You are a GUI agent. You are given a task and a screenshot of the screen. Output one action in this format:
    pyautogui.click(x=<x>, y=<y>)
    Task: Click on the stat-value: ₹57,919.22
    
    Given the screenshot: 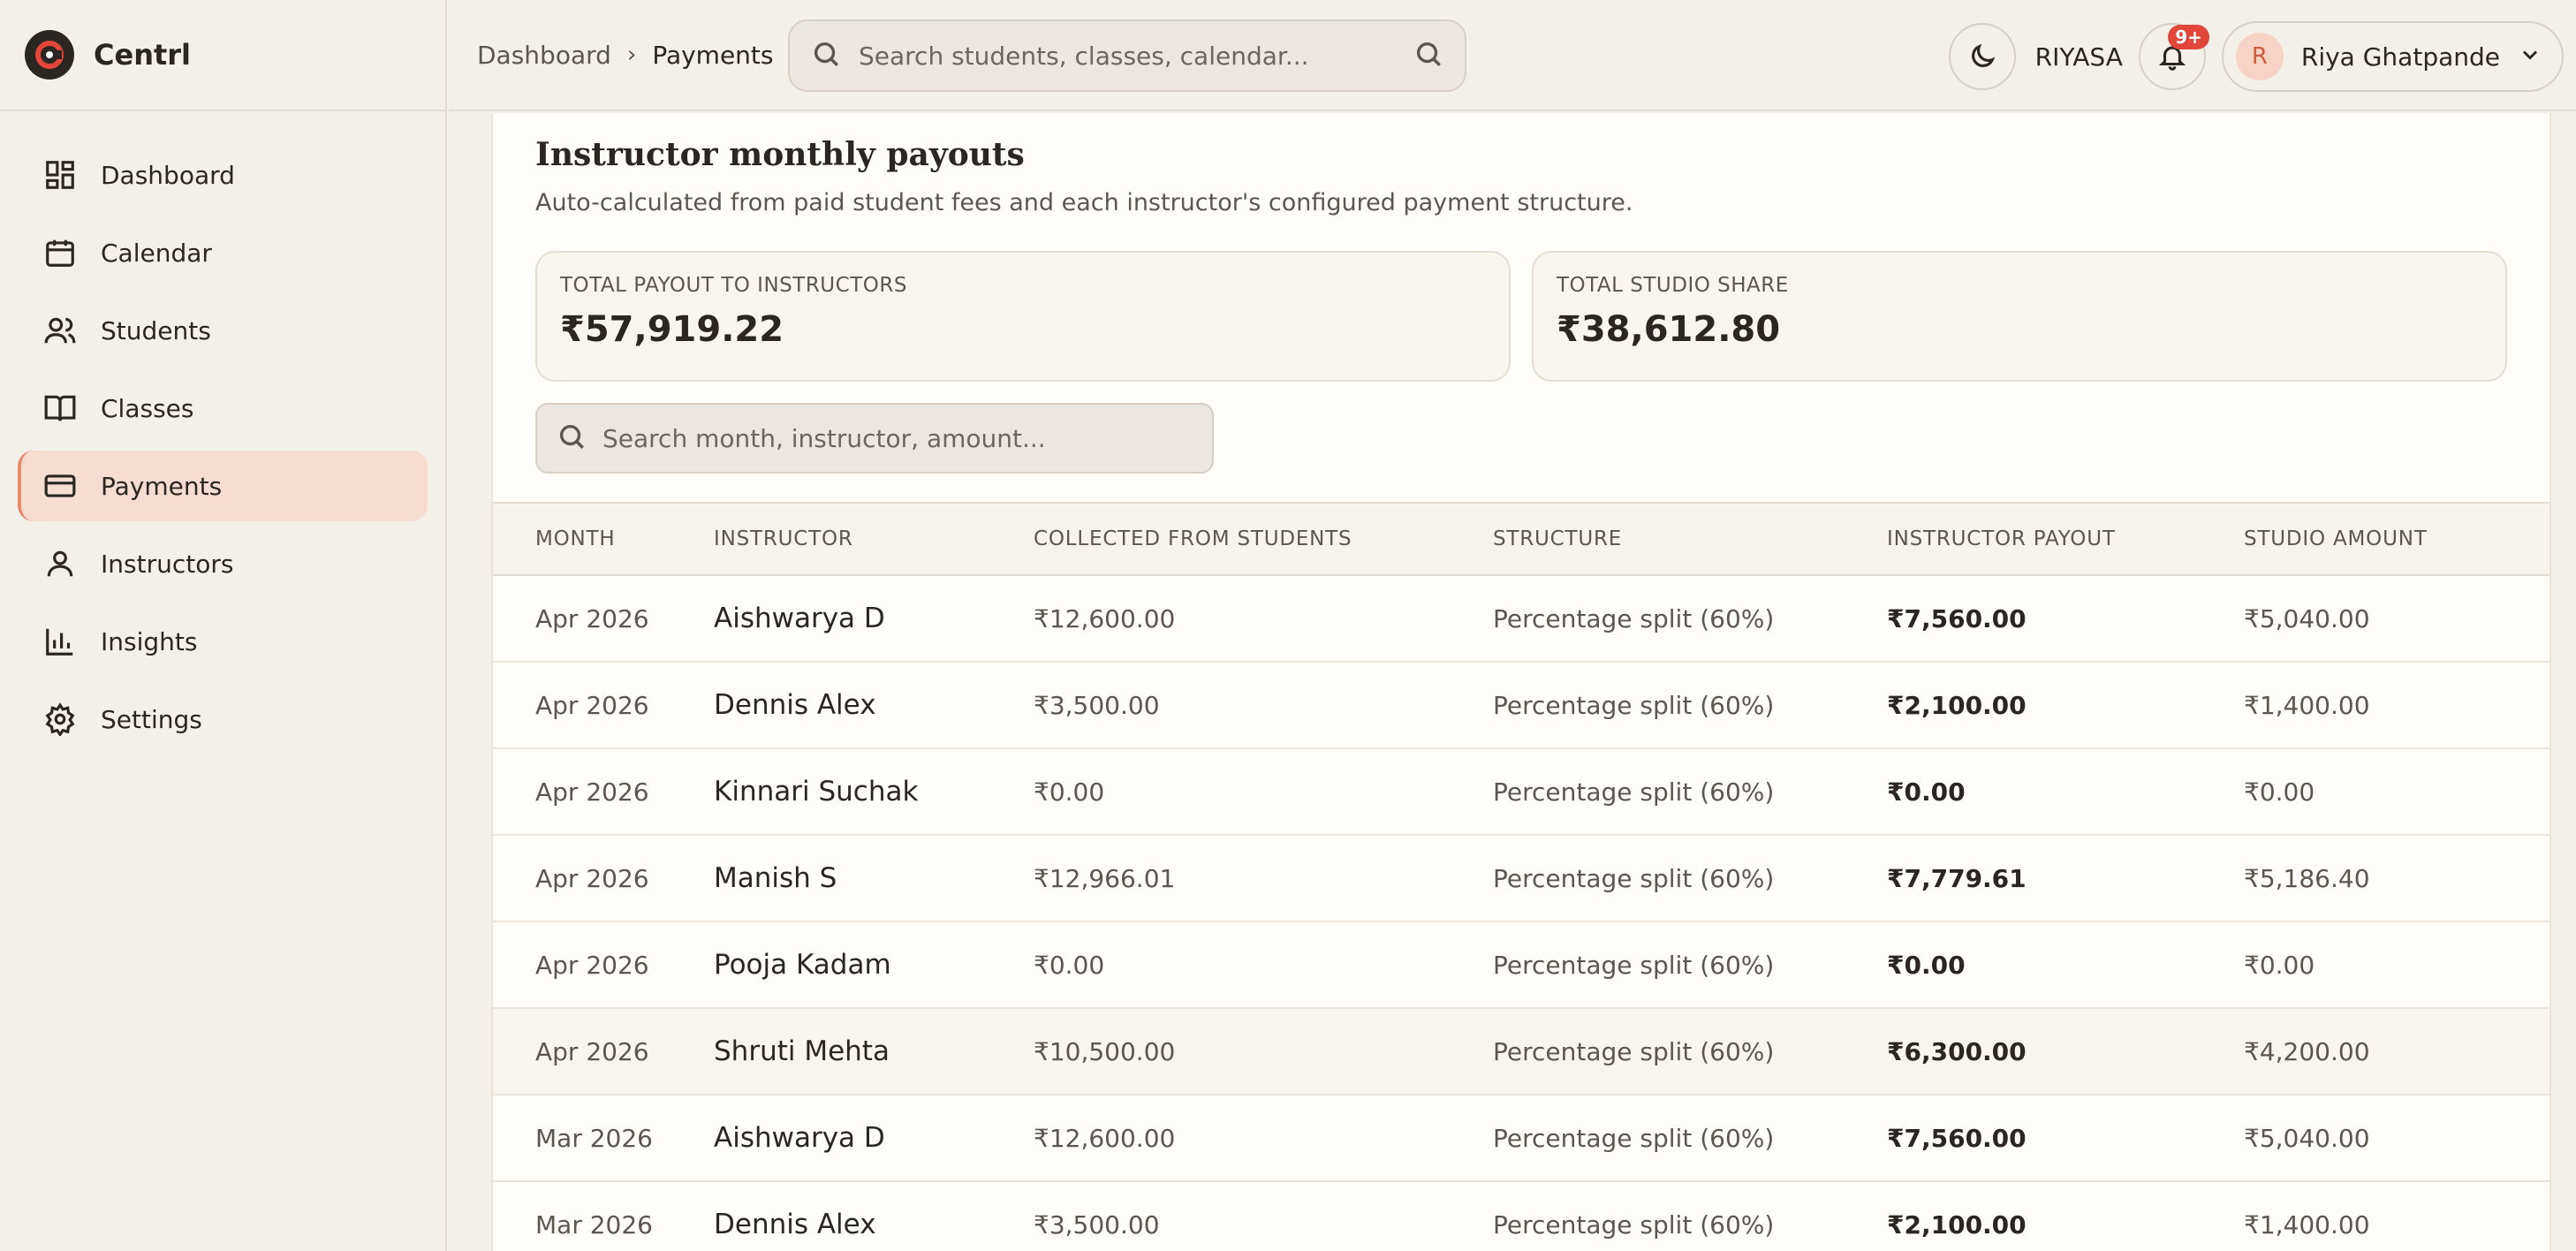 What is the action you would take?
    pyautogui.click(x=672, y=329)
    